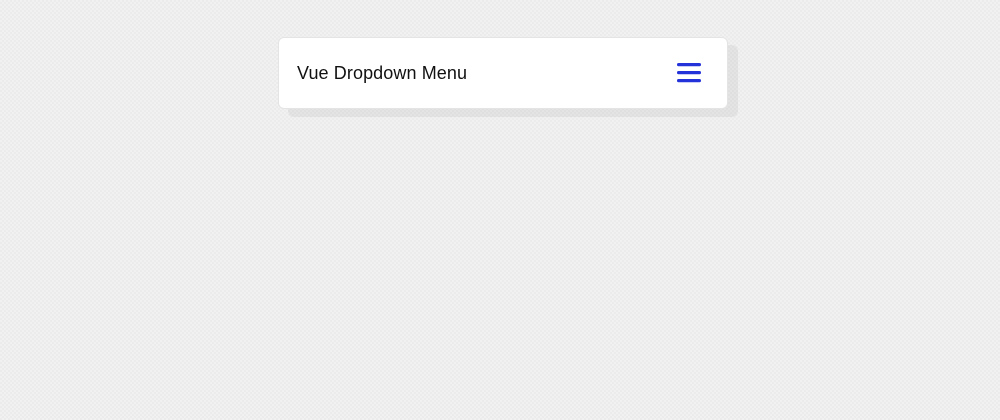 The height and width of the screenshot is (420, 1000). I want to click on hamburger-menu-icon, so click(689, 73).